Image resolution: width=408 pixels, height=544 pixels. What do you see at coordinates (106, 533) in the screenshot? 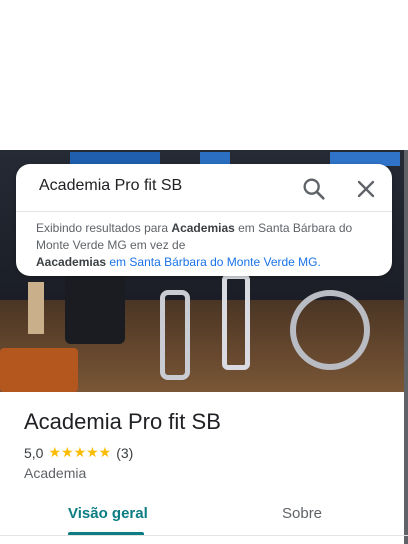
I see `active-tab-indicator` at bounding box center [106, 533].